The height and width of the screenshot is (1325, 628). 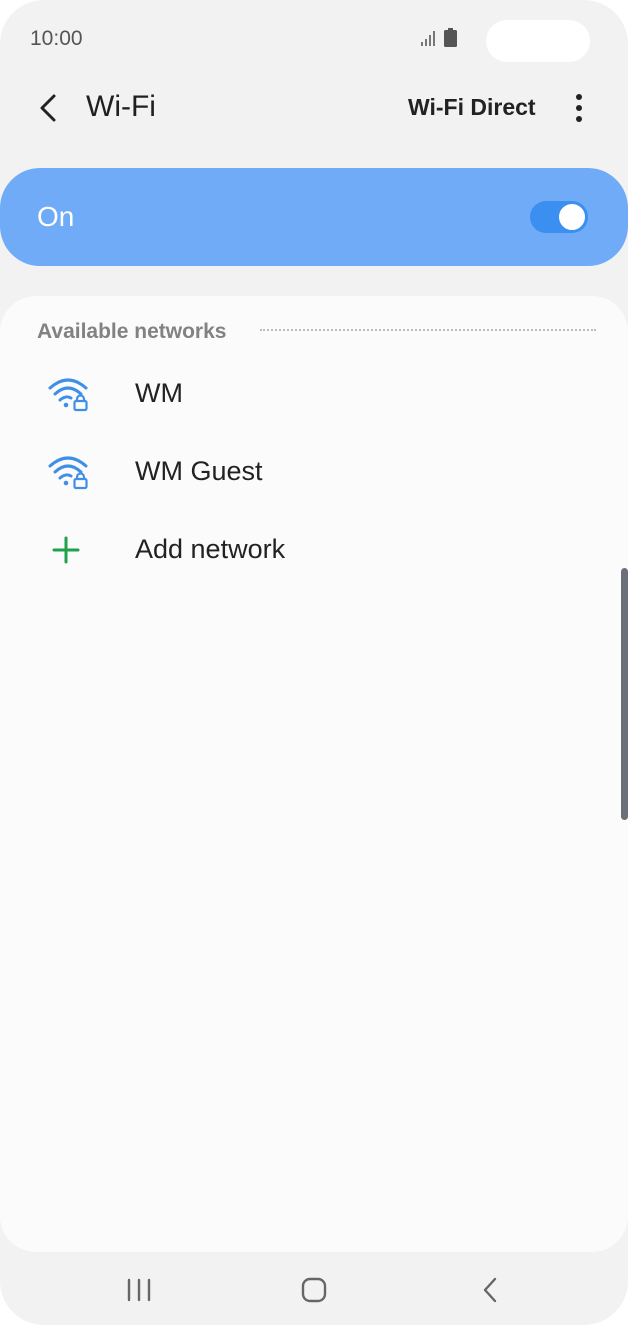 I want to click on section-header-available-networks: Available networks, so click(x=132, y=331).